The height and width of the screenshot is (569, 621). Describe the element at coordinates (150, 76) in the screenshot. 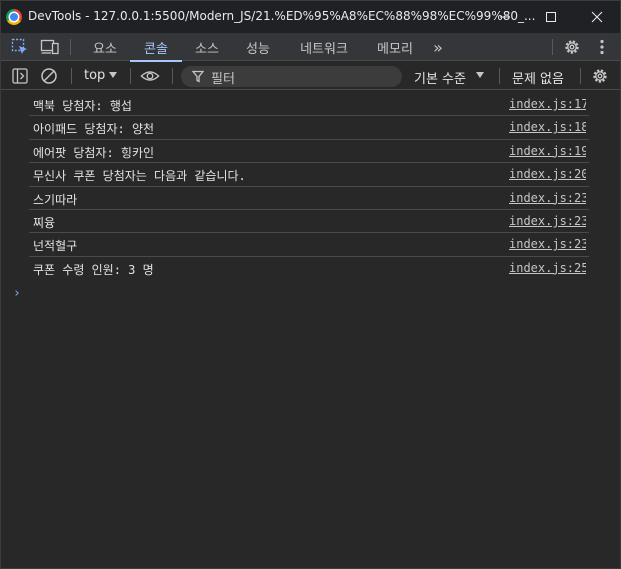

I see `eye-icon` at that location.